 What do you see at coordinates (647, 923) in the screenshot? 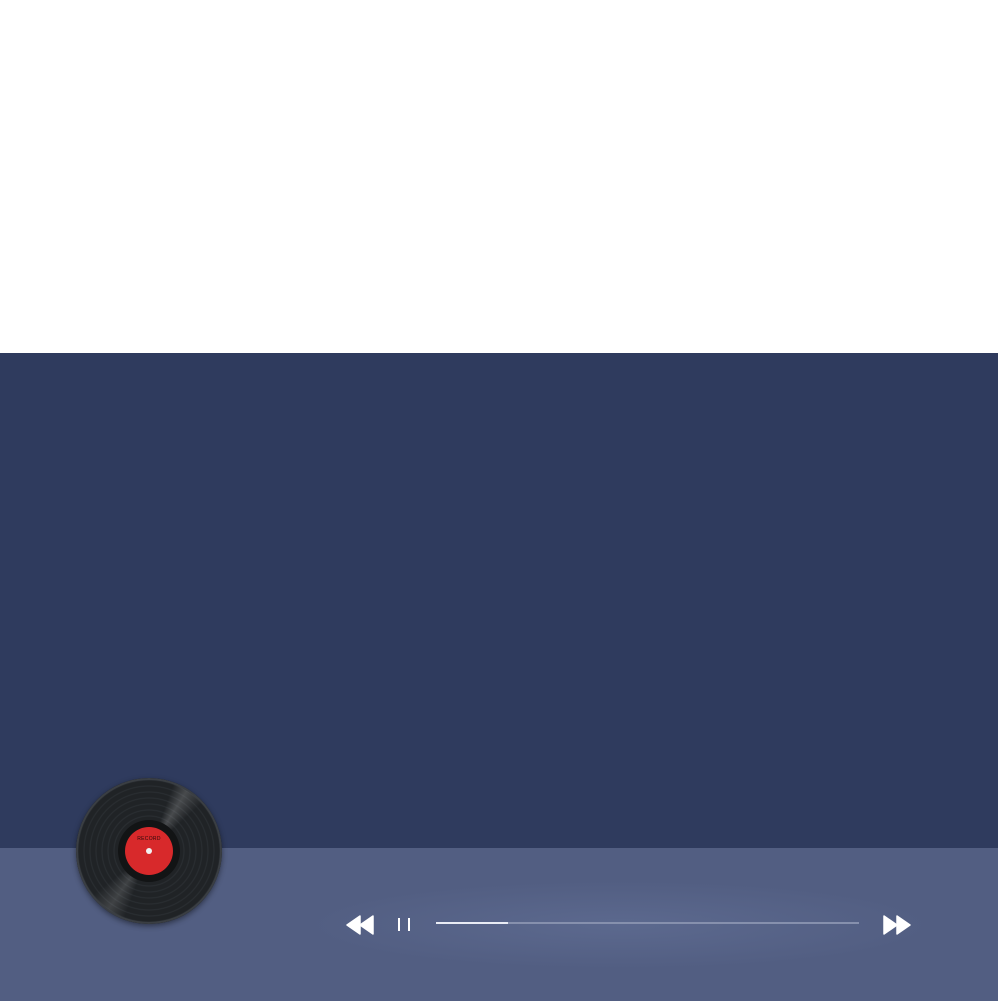
I see `progress-bar` at bounding box center [647, 923].